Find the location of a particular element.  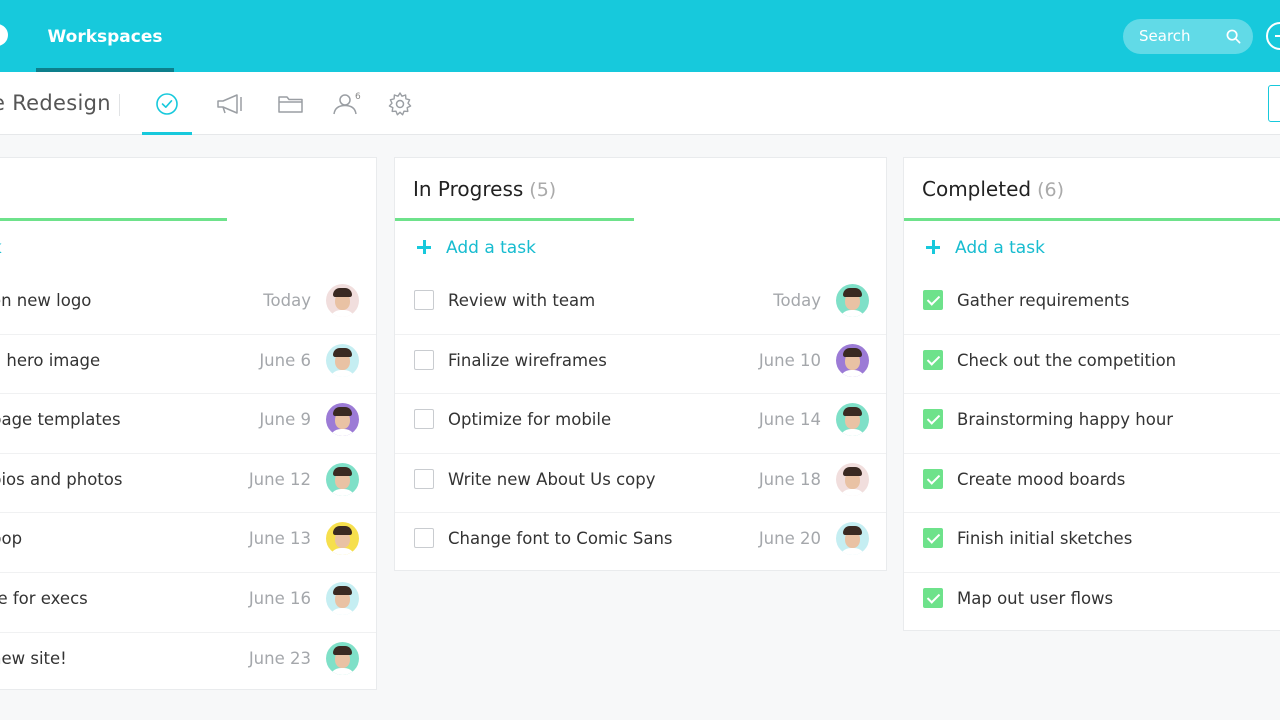

task-row: Gather requirements is located at coordinates (1092, 305).